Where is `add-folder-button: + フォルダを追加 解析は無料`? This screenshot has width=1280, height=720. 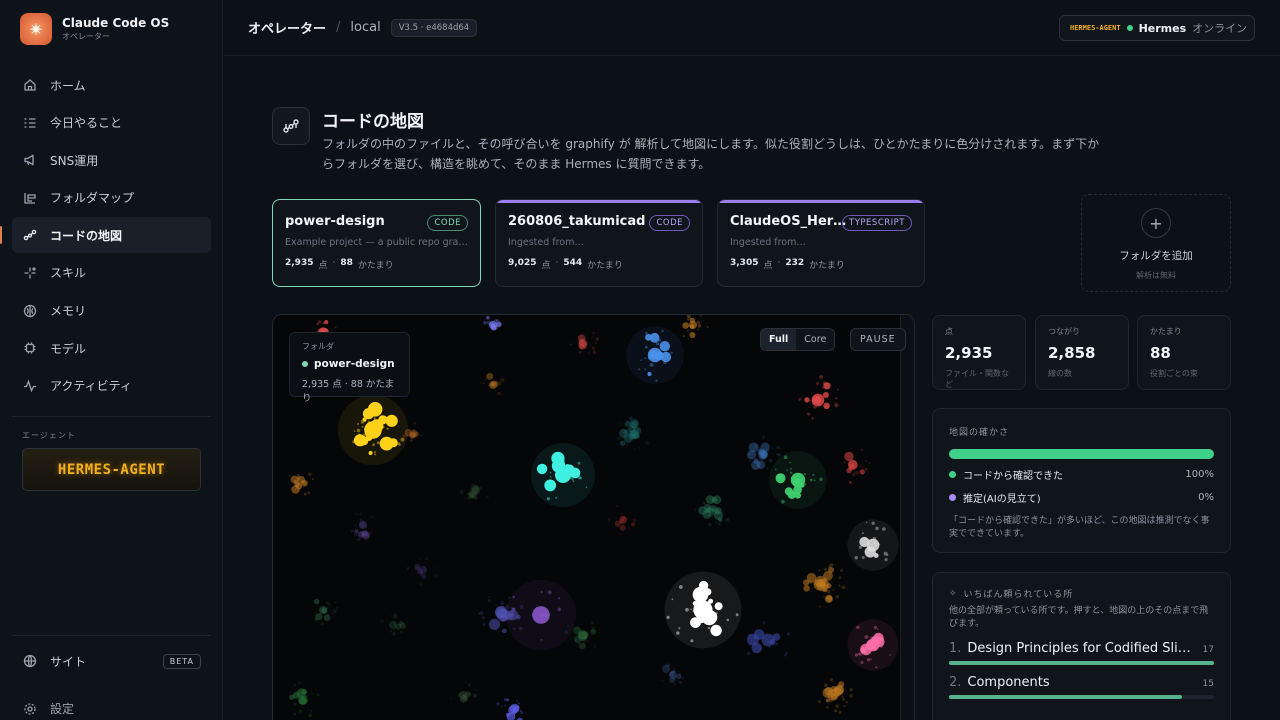
add-folder-button: + フォルダを追加 解析は無料 is located at coordinates (1156, 243).